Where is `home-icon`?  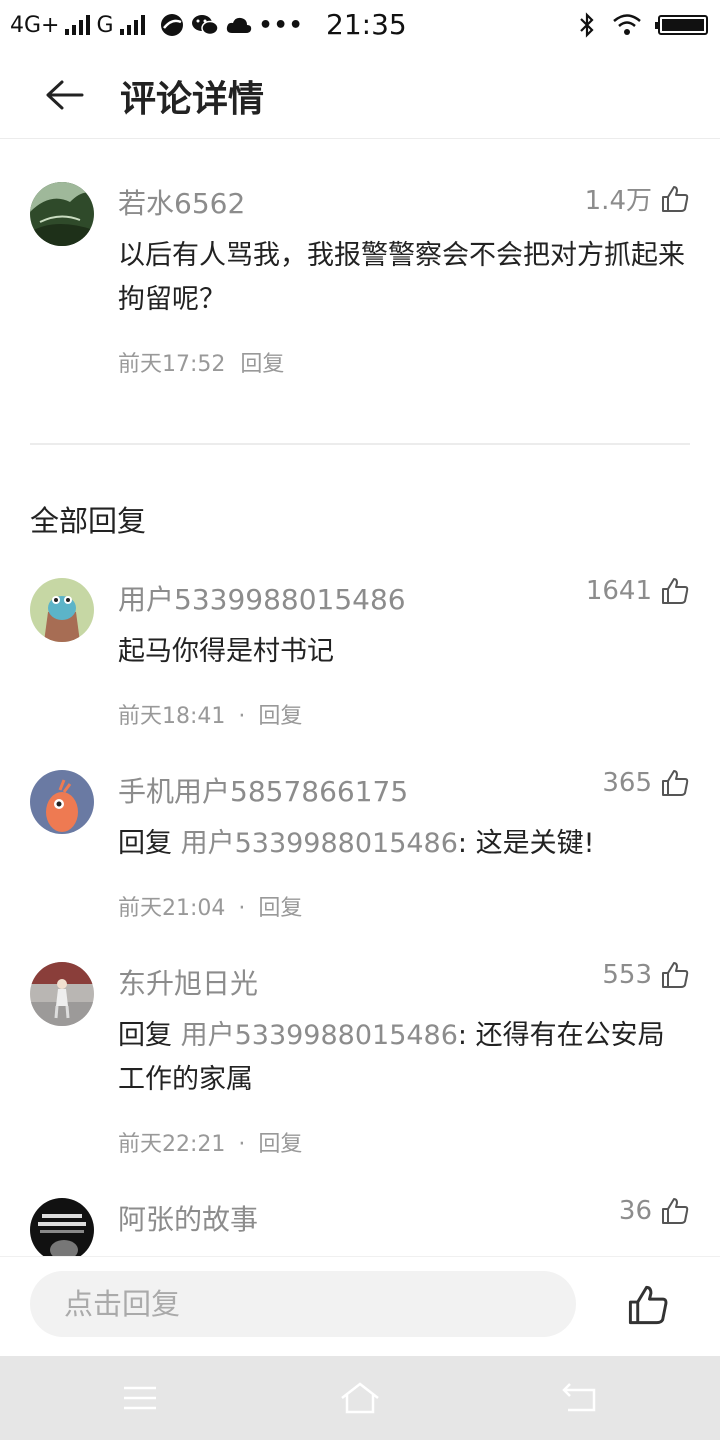 home-icon is located at coordinates (360, 1398).